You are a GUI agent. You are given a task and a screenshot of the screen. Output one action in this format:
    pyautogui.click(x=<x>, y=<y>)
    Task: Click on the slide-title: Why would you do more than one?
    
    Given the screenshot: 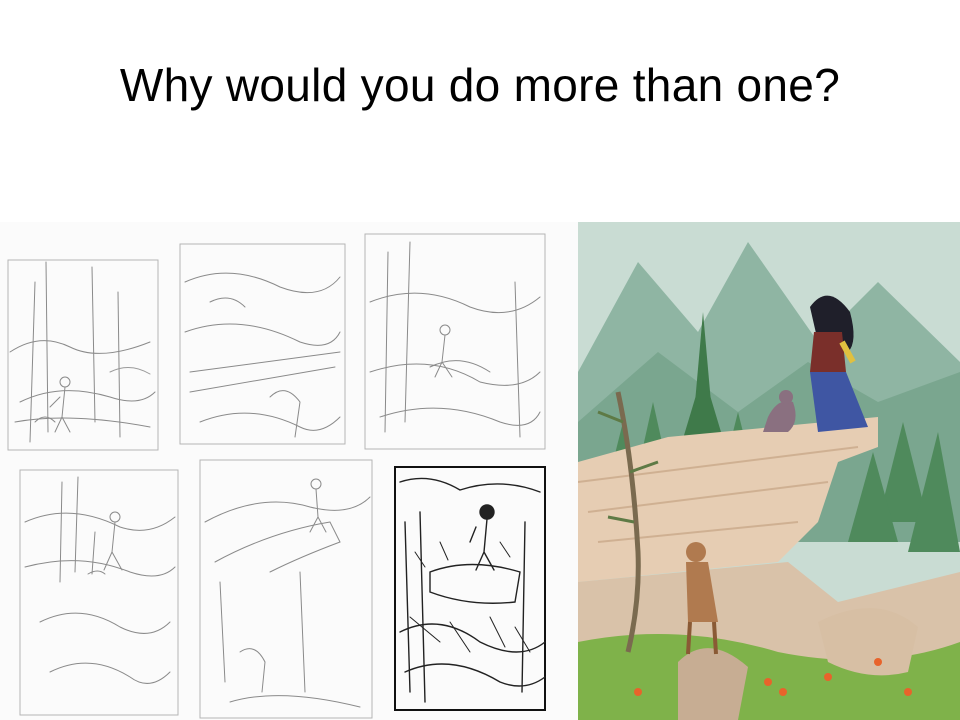 What is the action you would take?
    pyautogui.click(x=480, y=85)
    